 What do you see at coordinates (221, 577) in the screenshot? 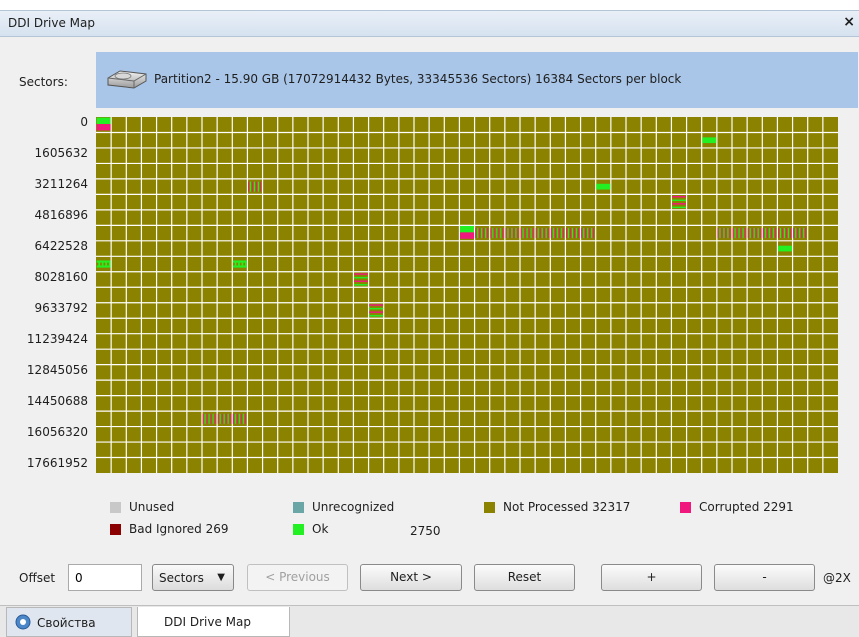
I see `chevron-down-icon: ▼` at bounding box center [221, 577].